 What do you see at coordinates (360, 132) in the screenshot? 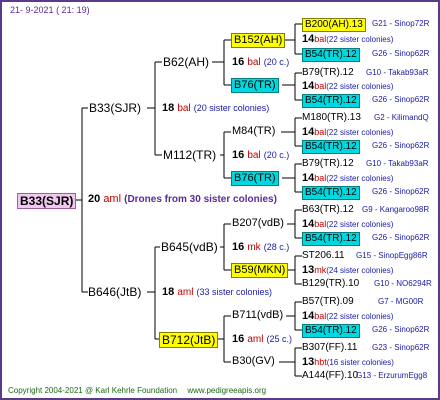
I see `gen4-note-3: (22 sister colonies)` at bounding box center [360, 132].